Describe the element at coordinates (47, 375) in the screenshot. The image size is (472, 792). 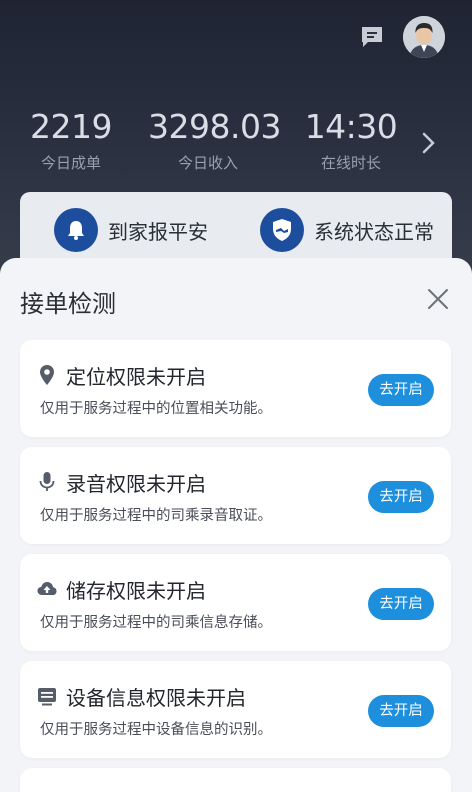
I see `location-pin-icon` at that location.